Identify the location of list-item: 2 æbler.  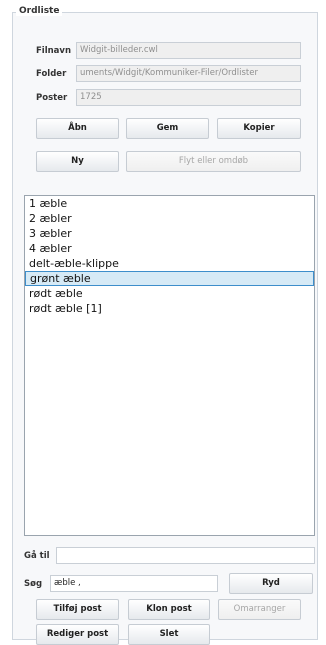
(169, 218).